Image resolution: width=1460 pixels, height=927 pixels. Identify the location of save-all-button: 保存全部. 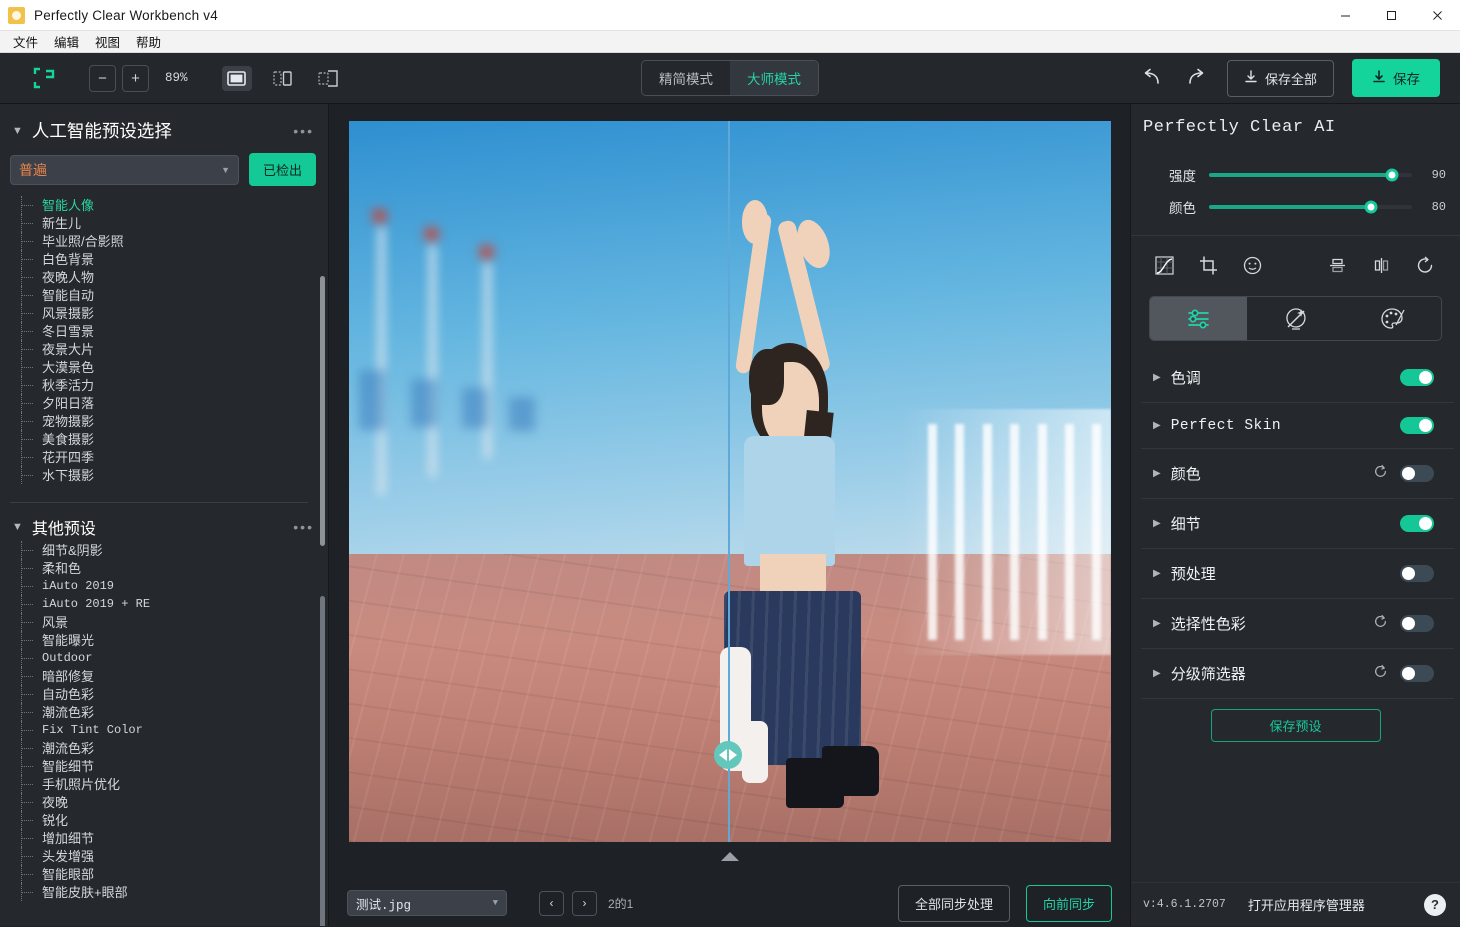
(1280, 78).